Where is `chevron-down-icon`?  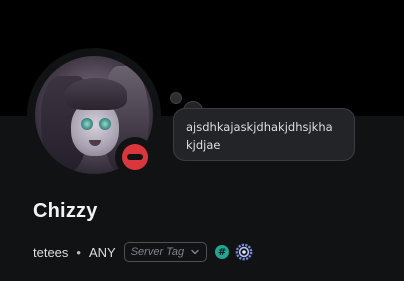 chevron-down-icon is located at coordinates (195, 252).